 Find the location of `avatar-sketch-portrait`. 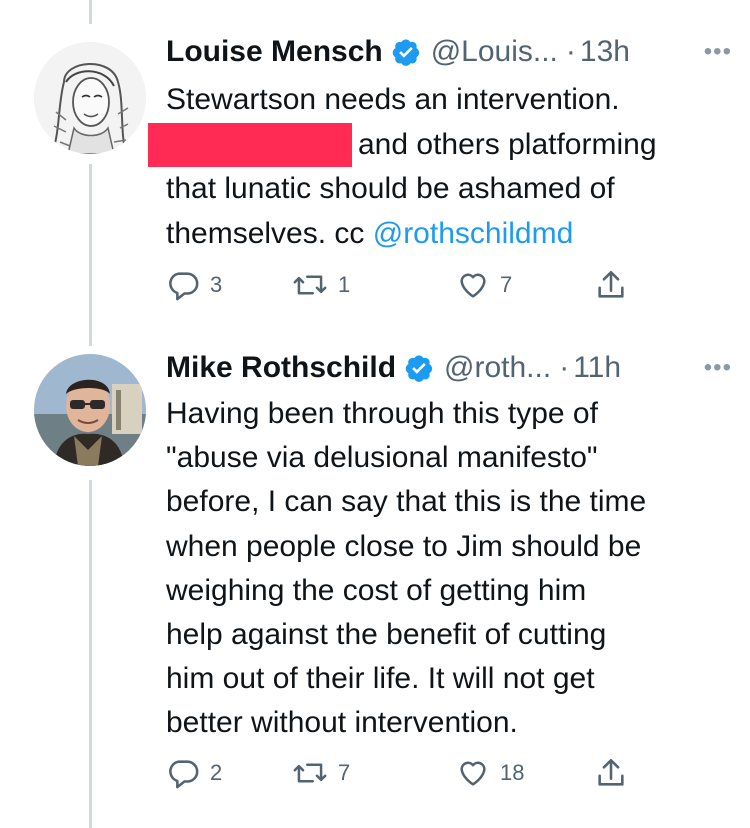

avatar-sketch-portrait is located at coordinates (90, 98).